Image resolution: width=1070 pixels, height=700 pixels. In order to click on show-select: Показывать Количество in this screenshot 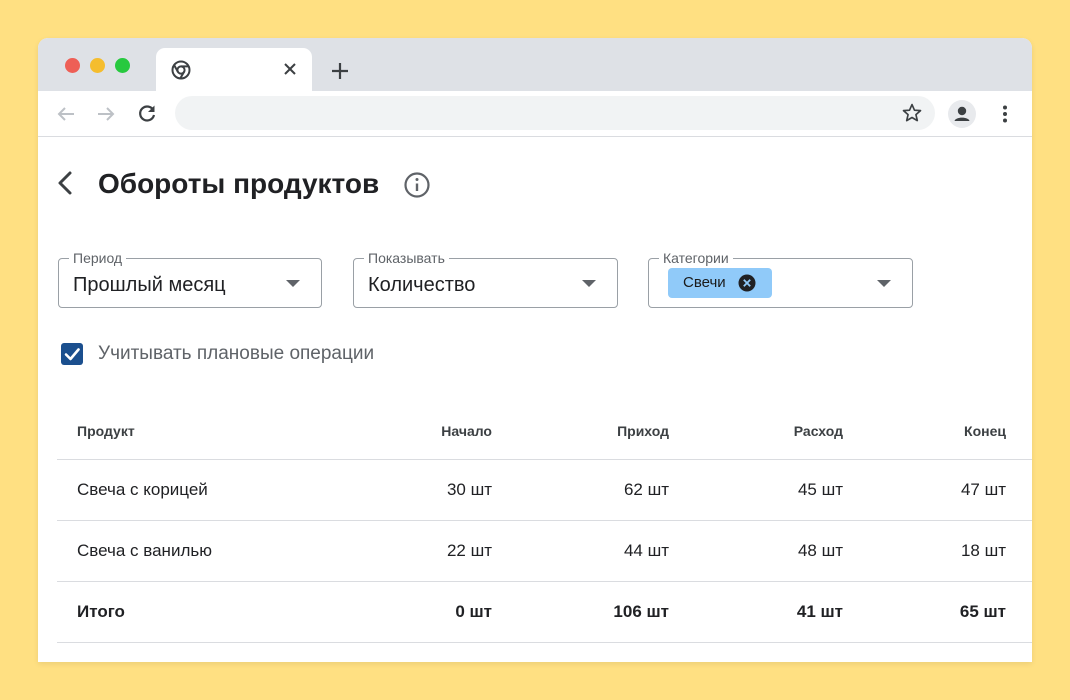, I will do `click(485, 278)`.